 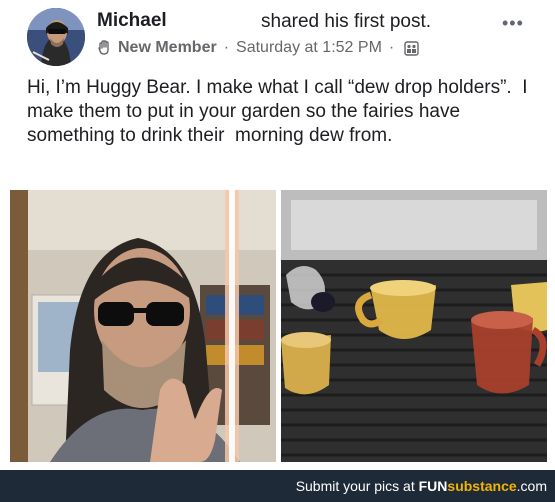 I want to click on watermark-footer: Submit your pics at FUNsubstance.com, so click(x=277, y=486).